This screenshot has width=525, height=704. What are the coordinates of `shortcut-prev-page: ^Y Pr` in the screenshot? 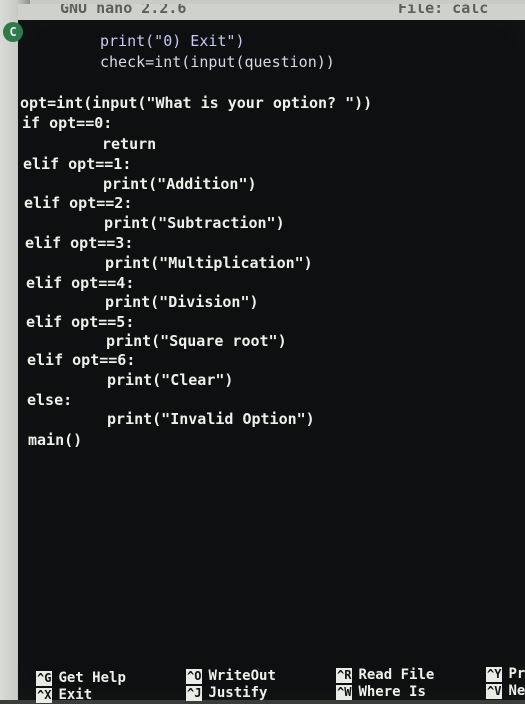 It's located at (505, 674).